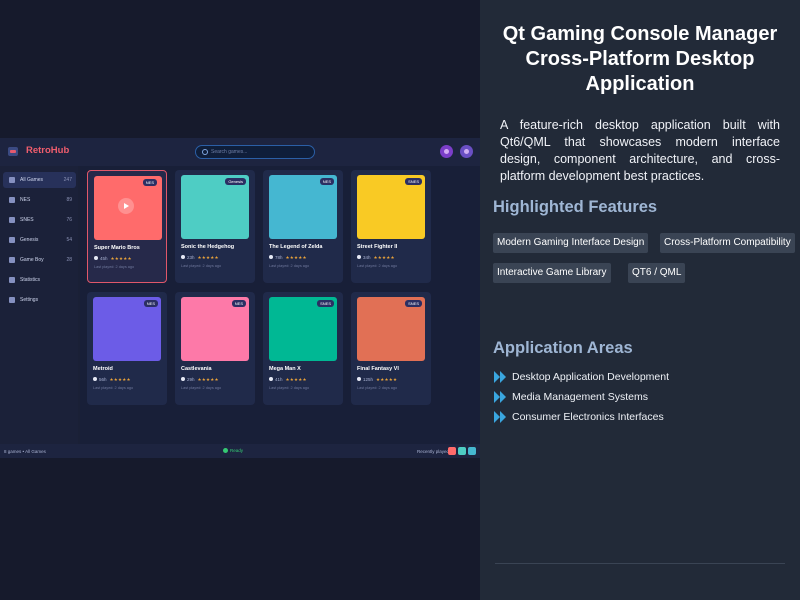 Image resolution: width=800 pixels, height=600 pixels. Describe the element at coordinates (575, 207) in the screenshot. I see `features-heading: Highlighted Features` at that location.